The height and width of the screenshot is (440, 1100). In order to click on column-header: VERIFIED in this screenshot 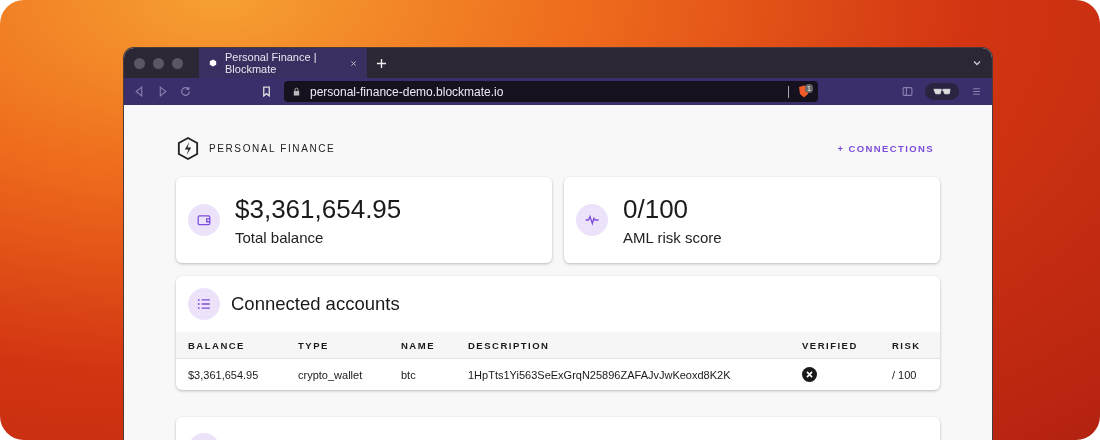, I will do `click(835, 345)`.